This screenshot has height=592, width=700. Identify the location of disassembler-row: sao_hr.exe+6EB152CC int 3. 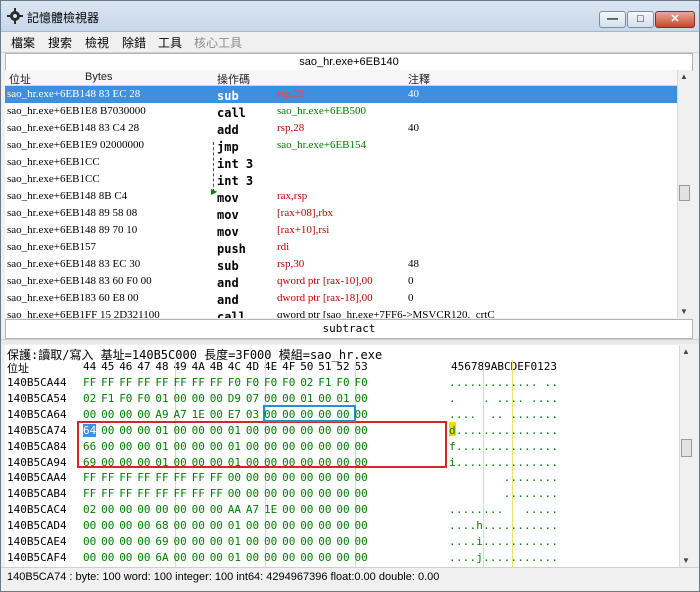
(341, 162).